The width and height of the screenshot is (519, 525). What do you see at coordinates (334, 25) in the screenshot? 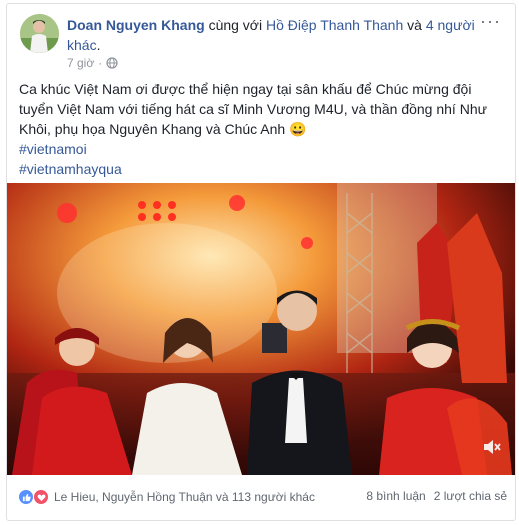
I see `tagged-person-link: Hồ Điệp Thanh Thanh` at bounding box center [334, 25].